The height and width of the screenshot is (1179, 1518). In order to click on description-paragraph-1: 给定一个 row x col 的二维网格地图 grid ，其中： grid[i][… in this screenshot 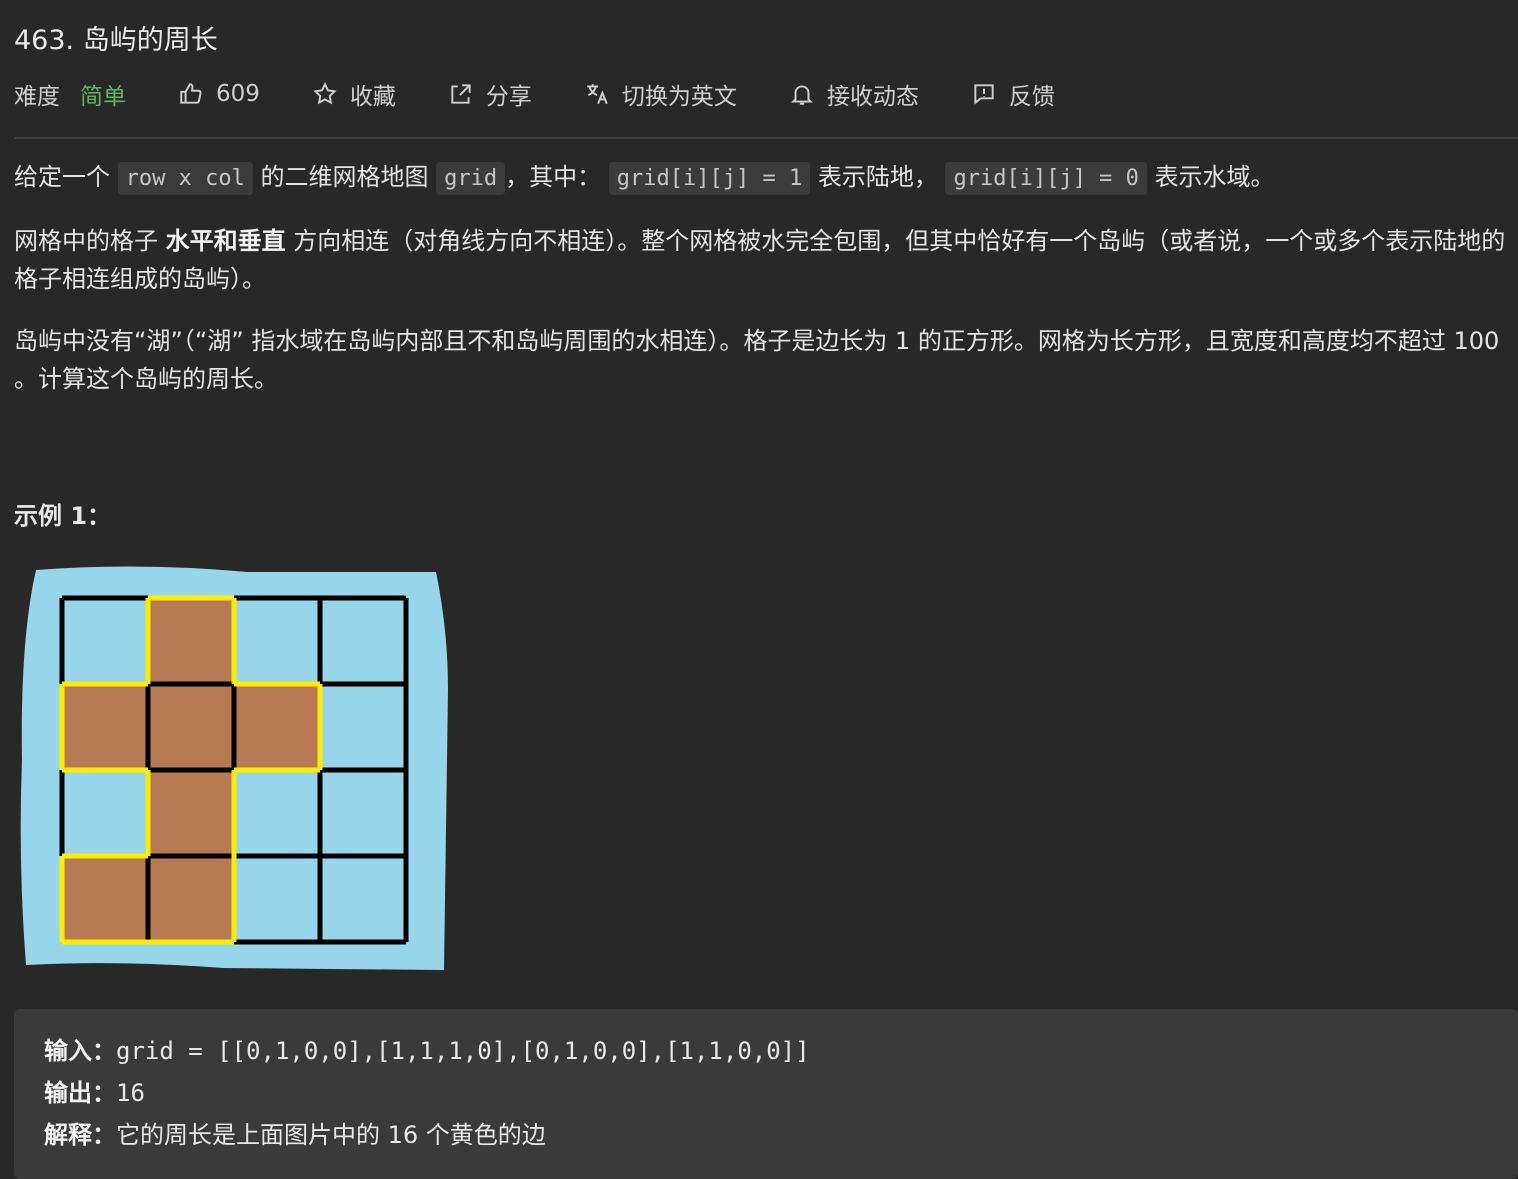, I will do `click(764, 178)`.